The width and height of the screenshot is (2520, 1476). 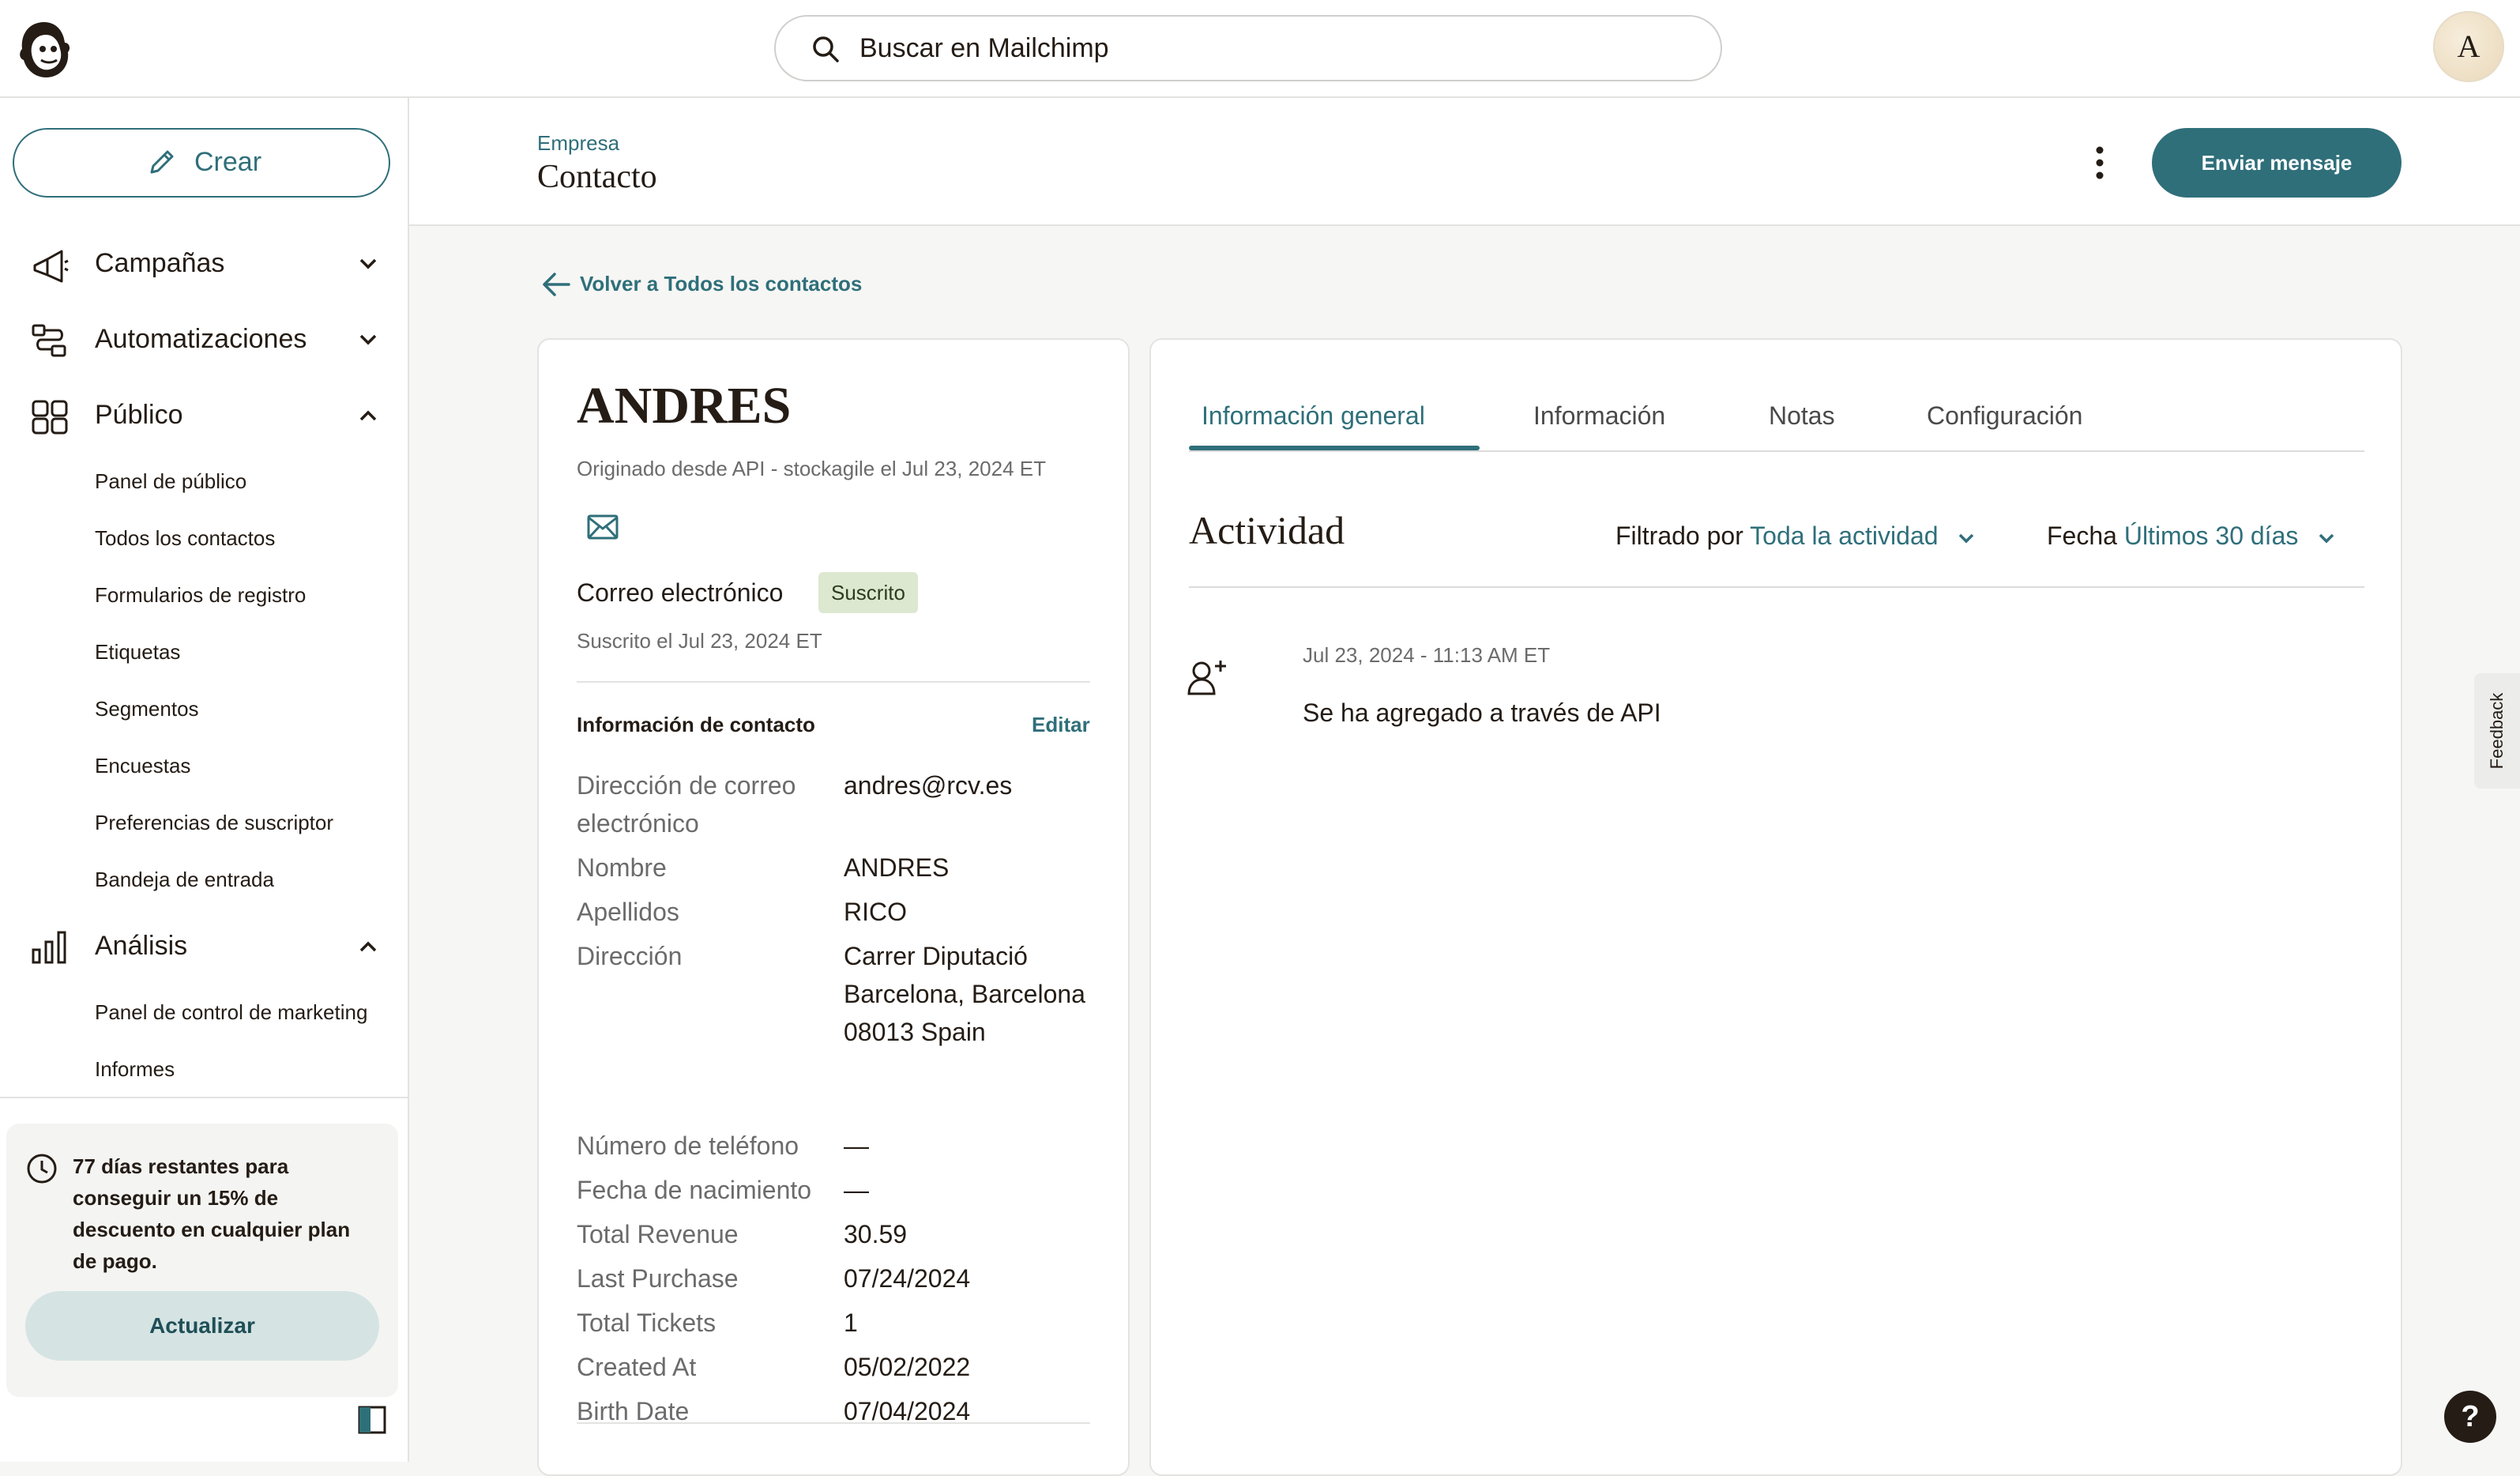 I want to click on nav-label: Público, so click(x=139, y=415).